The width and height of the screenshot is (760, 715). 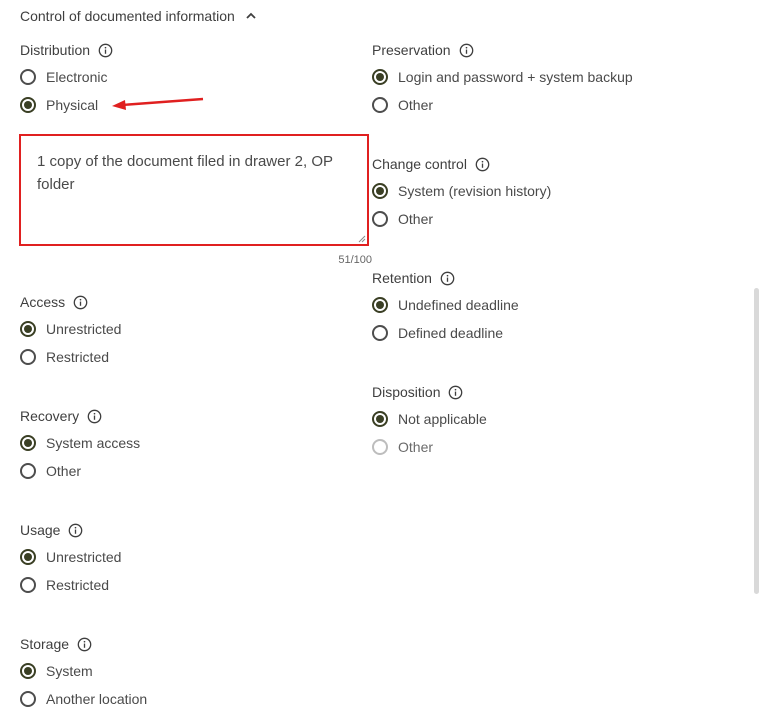 What do you see at coordinates (475, 191) in the screenshot?
I see `option-label: System (revision history)` at bounding box center [475, 191].